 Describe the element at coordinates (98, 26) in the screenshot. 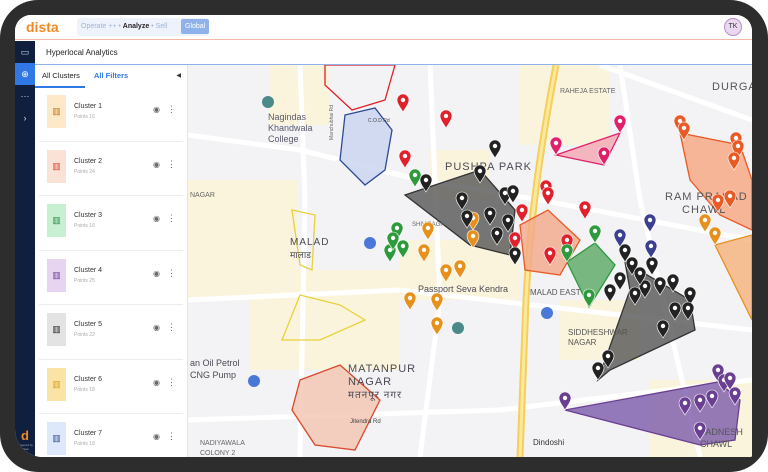

I see `crumb-operate: Operate ++` at that location.